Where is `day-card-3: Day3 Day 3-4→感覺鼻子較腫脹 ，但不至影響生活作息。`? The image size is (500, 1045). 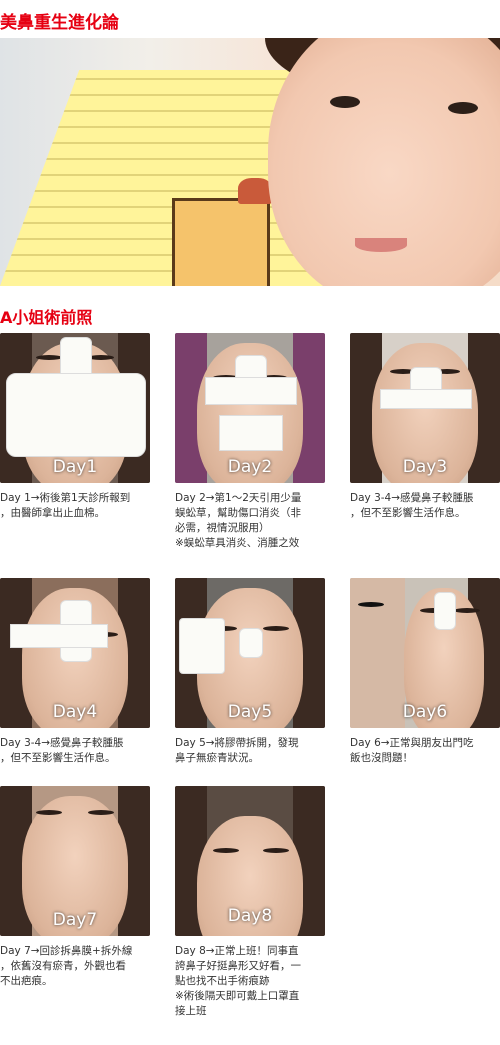 day-card-3: Day3 Day 3-4→感覺鼻子較腫脹 ，但不至影響生活作息。 is located at coordinates (425, 427).